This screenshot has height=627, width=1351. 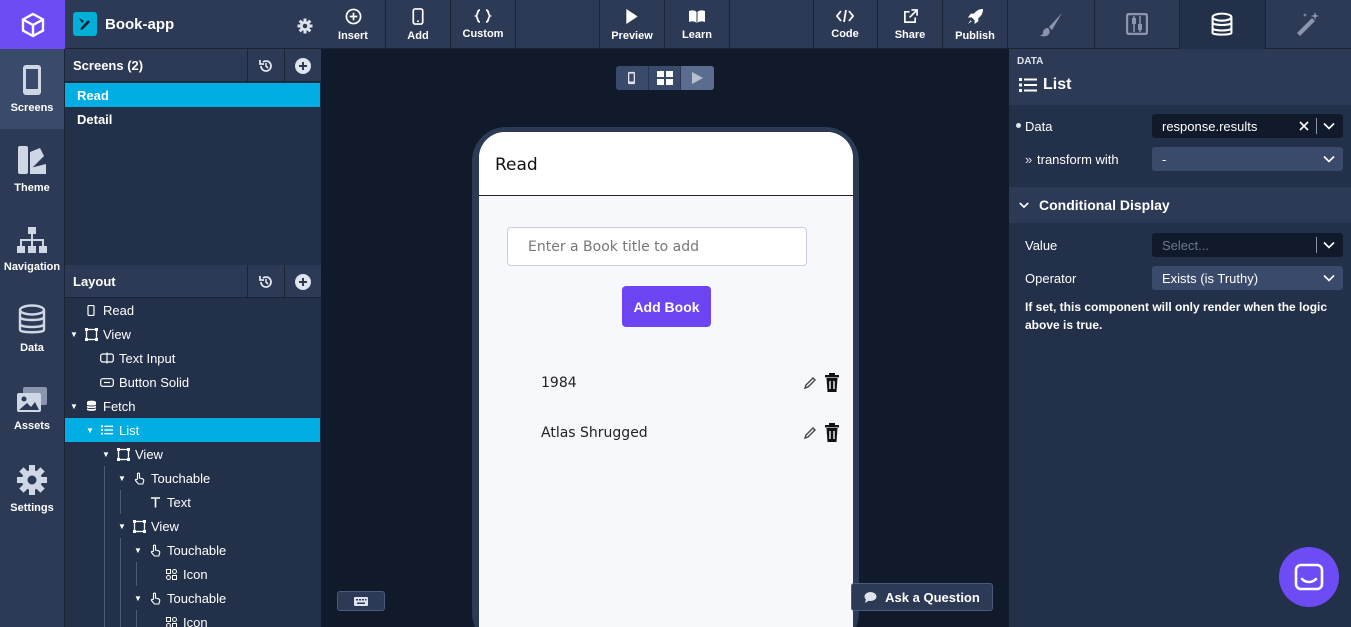 What do you see at coordinates (975, 35) in the screenshot?
I see `publish-label: Publish` at bounding box center [975, 35].